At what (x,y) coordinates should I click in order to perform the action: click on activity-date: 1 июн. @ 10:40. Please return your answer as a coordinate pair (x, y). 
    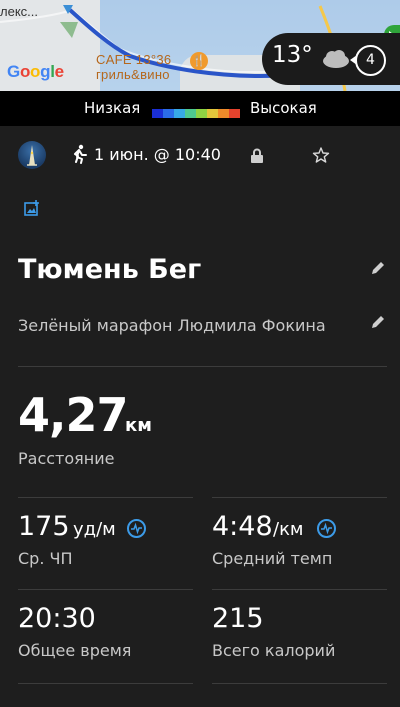
    Looking at the image, I should click on (157, 154).